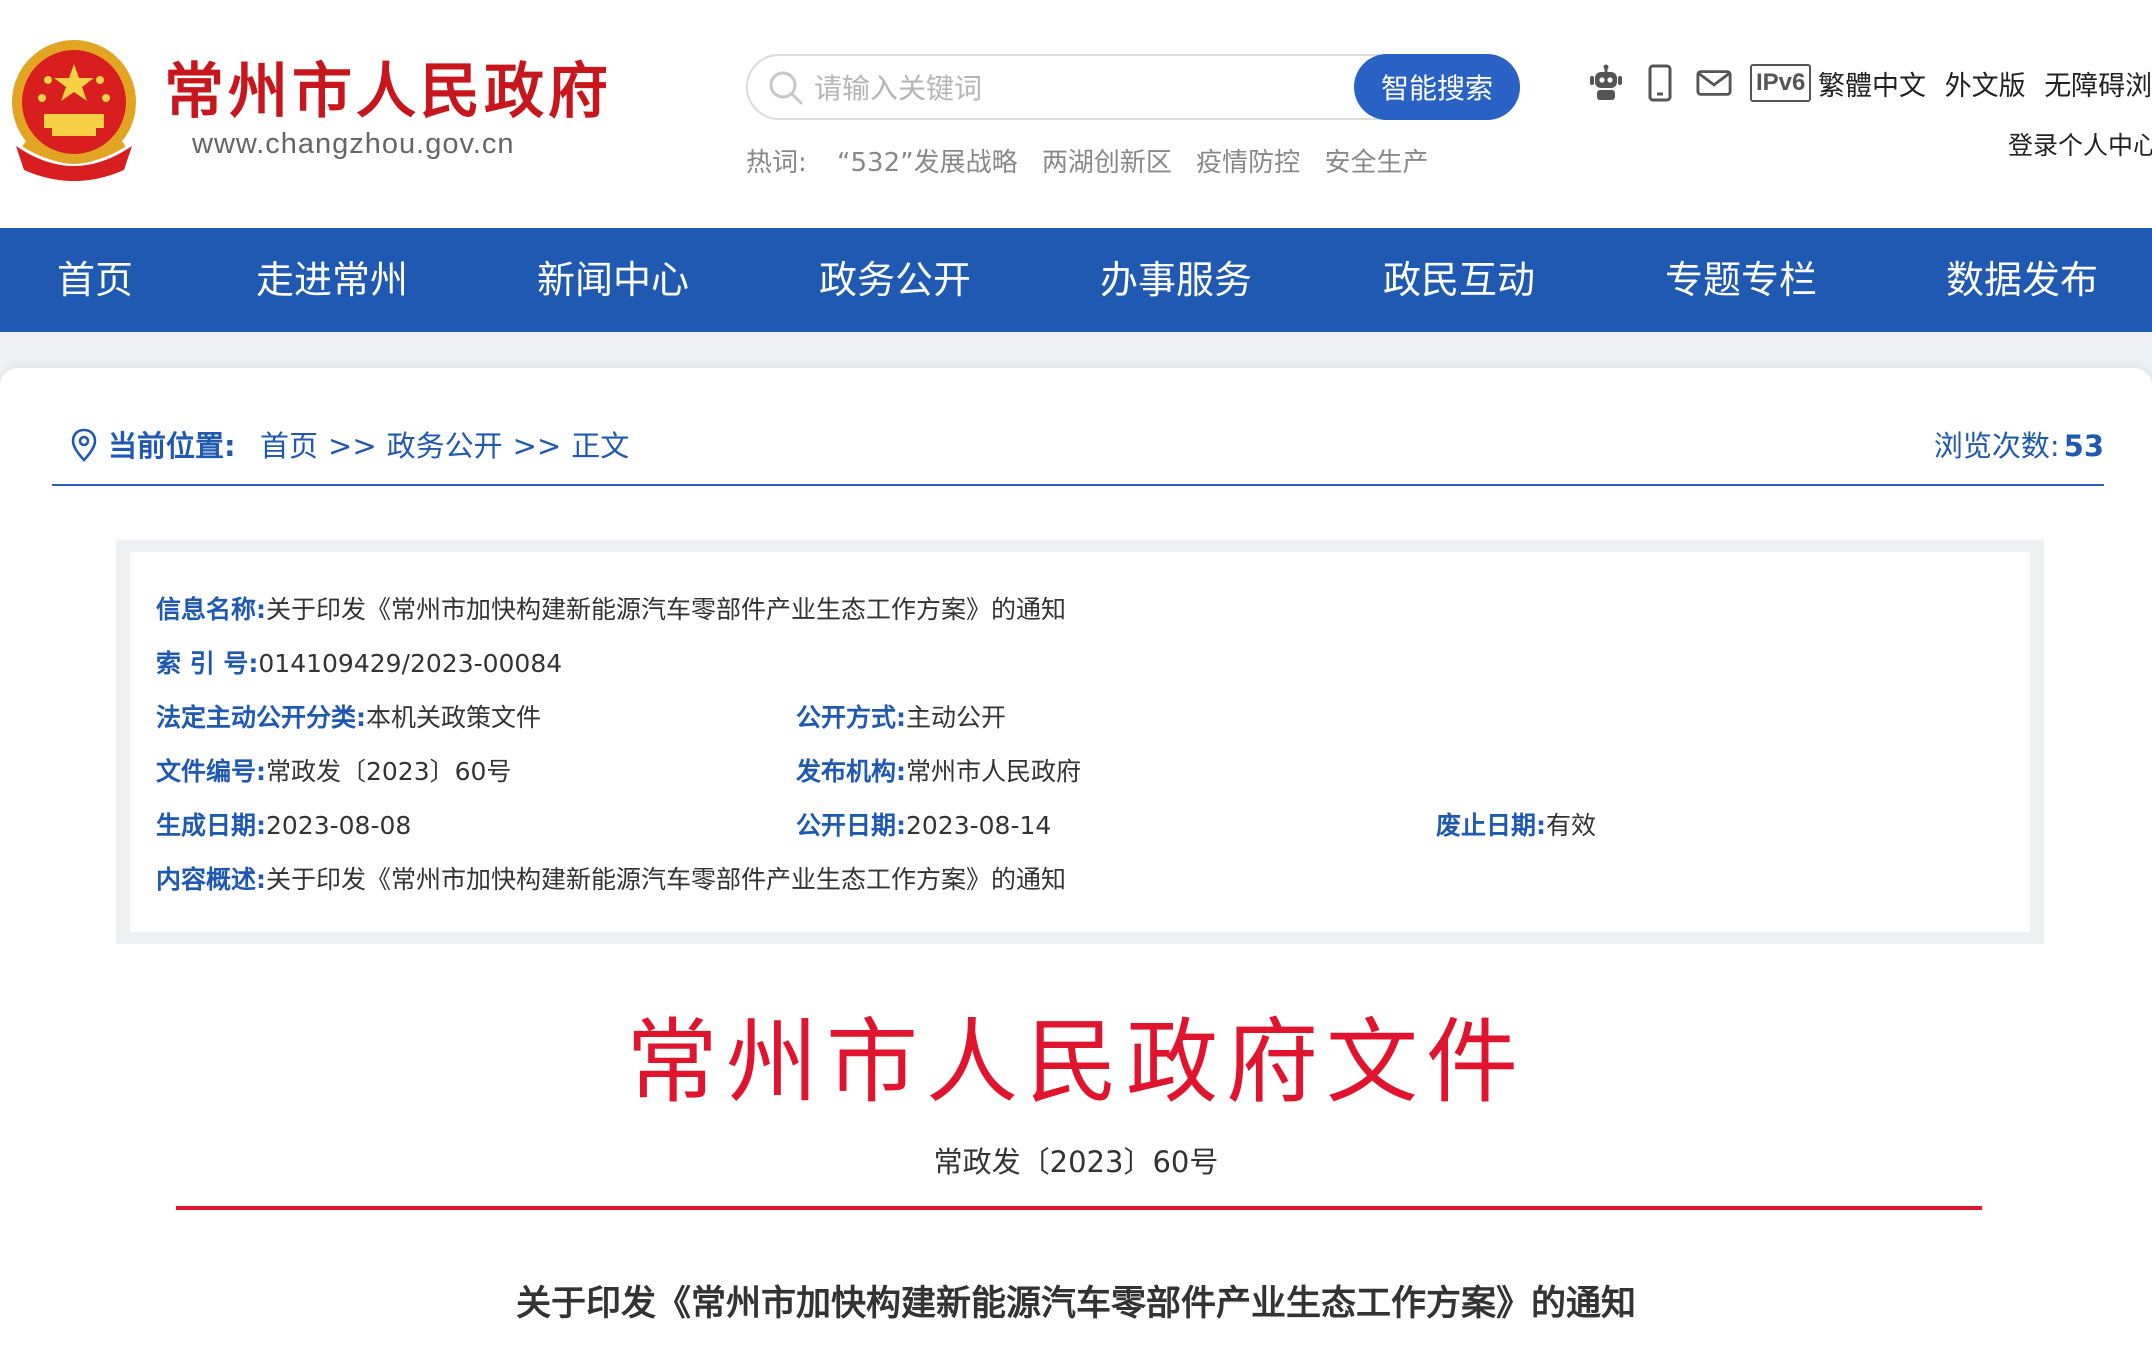  What do you see at coordinates (1076, 280) in the screenshot?
I see `main-nav: 首页 走进常州 新闻中心 政务公开 办事服务 政民互动 专题专栏 数据发布` at bounding box center [1076, 280].